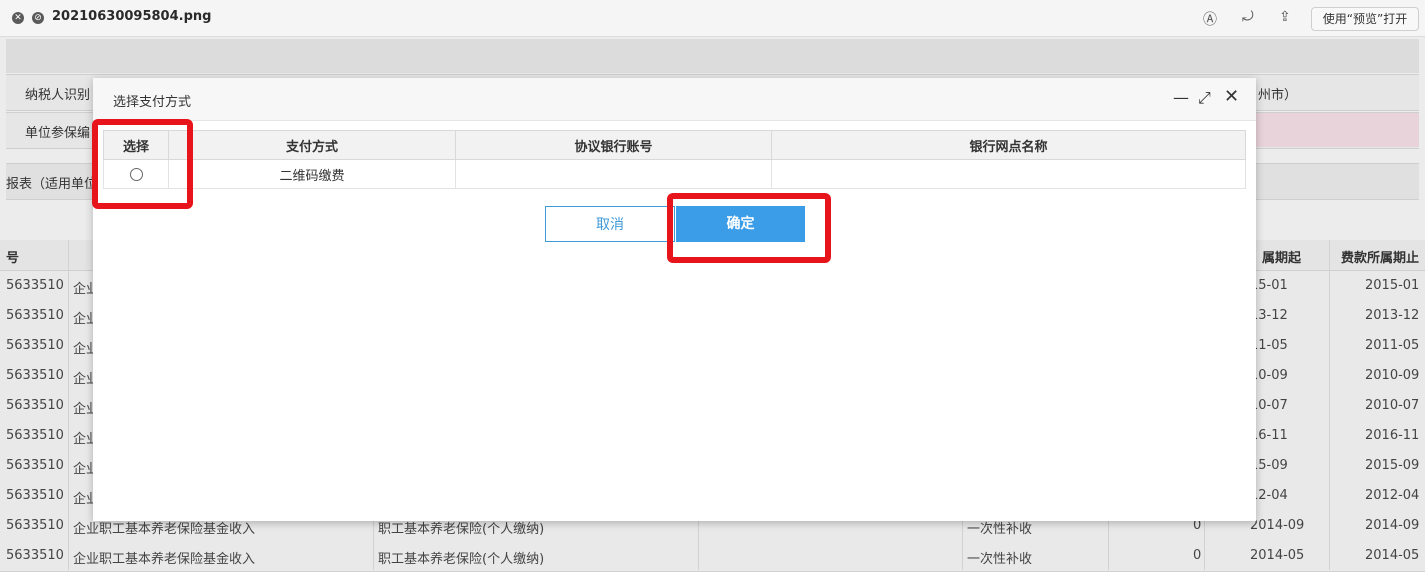  What do you see at coordinates (1277, 555) in the screenshot?
I see `bg-cell-start: 2014-05` at bounding box center [1277, 555].